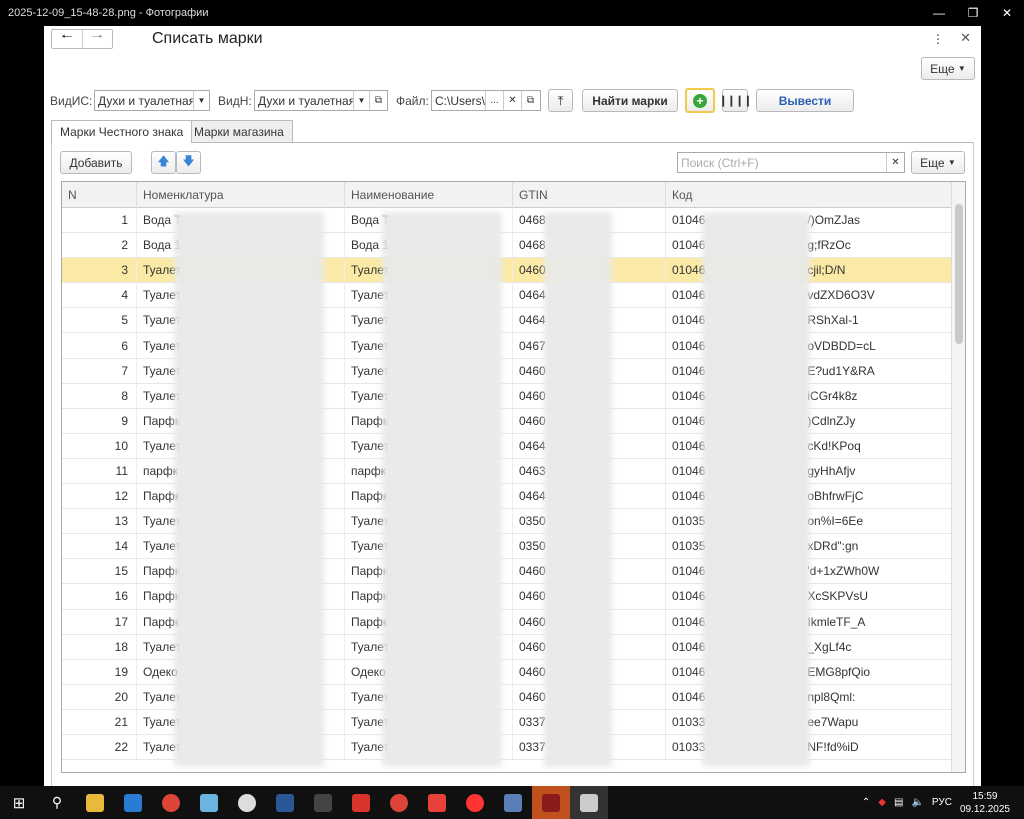 The height and width of the screenshot is (819, 1024). I want to click on col-nomenclature: Номенклатура, so click(241, 195).